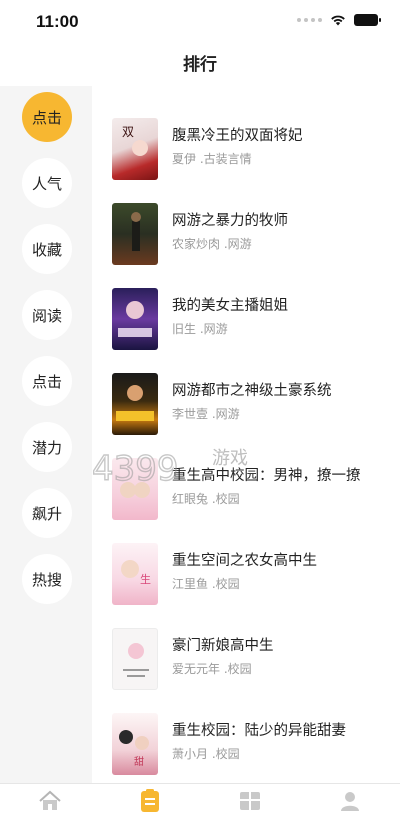 This screenshot has height=815, width=400. What do you see at coordinates (145, 579) in the screenshot?
I see `svg-text: 生` at bounding box center [145, 579].